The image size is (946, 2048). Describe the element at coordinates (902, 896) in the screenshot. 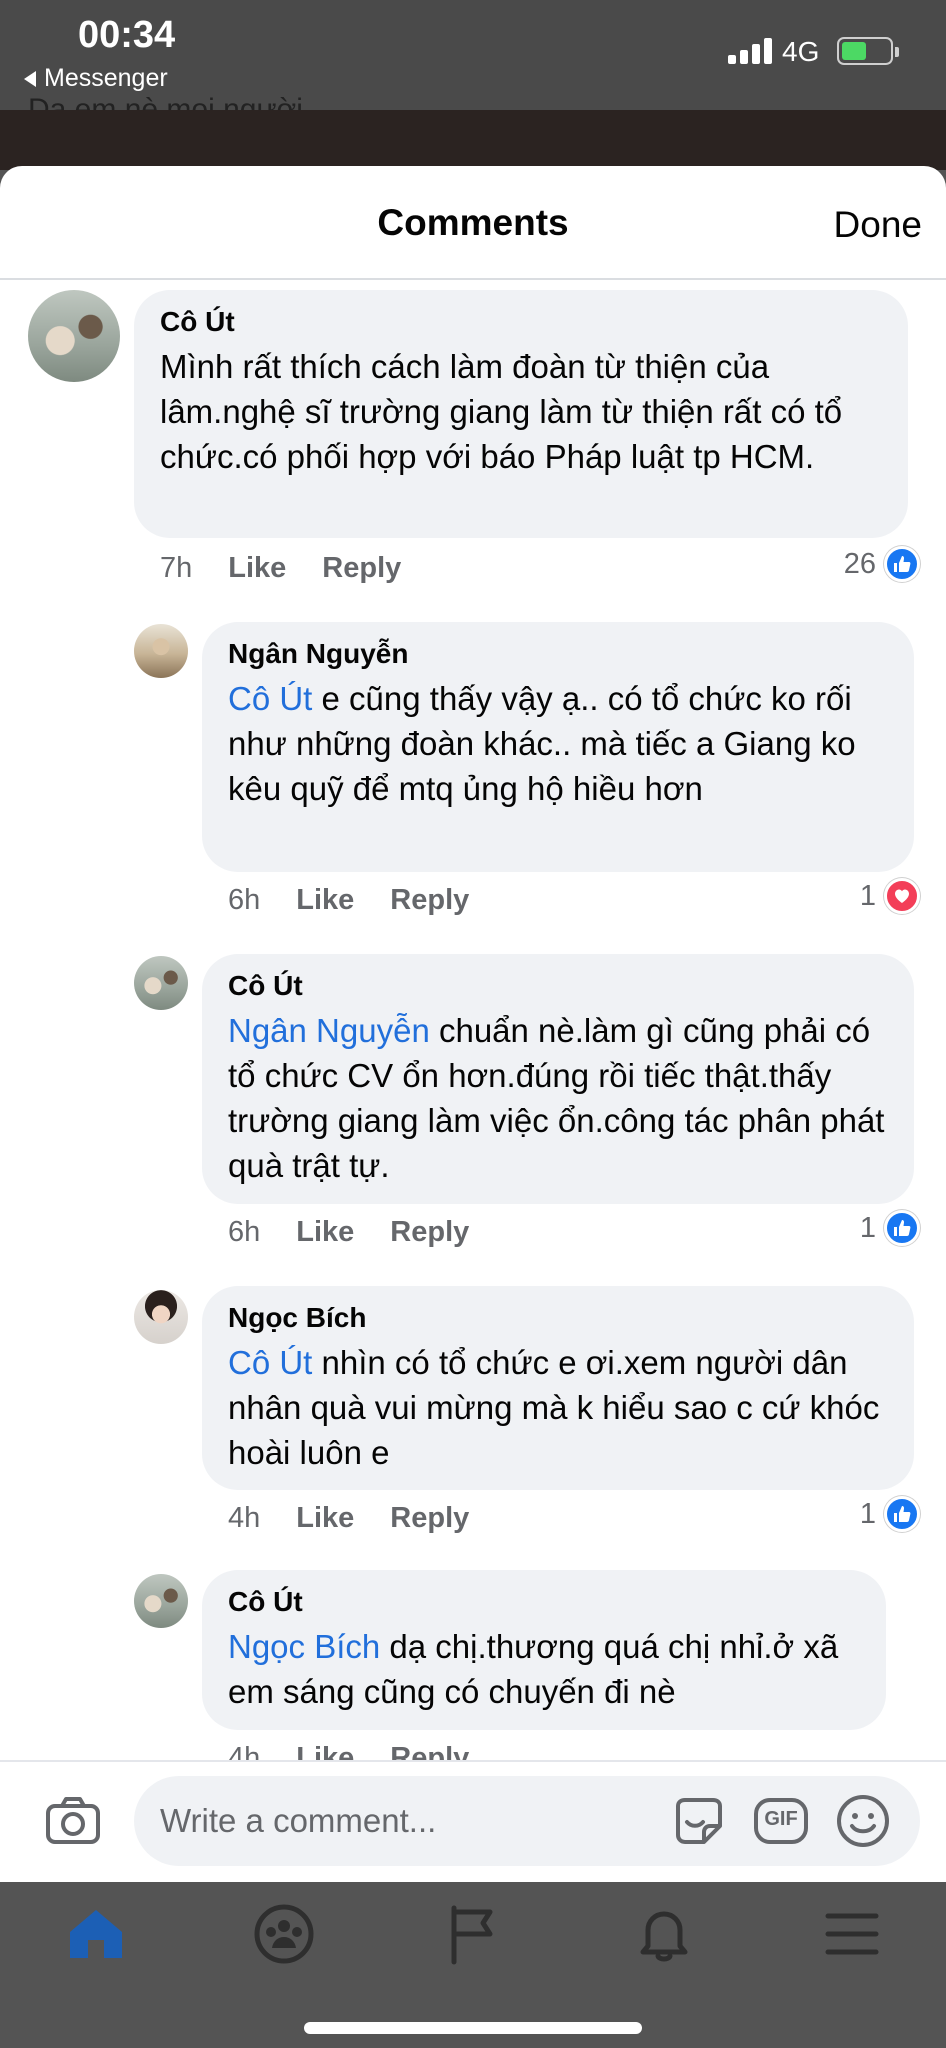

I see `heart-icon` at that location.